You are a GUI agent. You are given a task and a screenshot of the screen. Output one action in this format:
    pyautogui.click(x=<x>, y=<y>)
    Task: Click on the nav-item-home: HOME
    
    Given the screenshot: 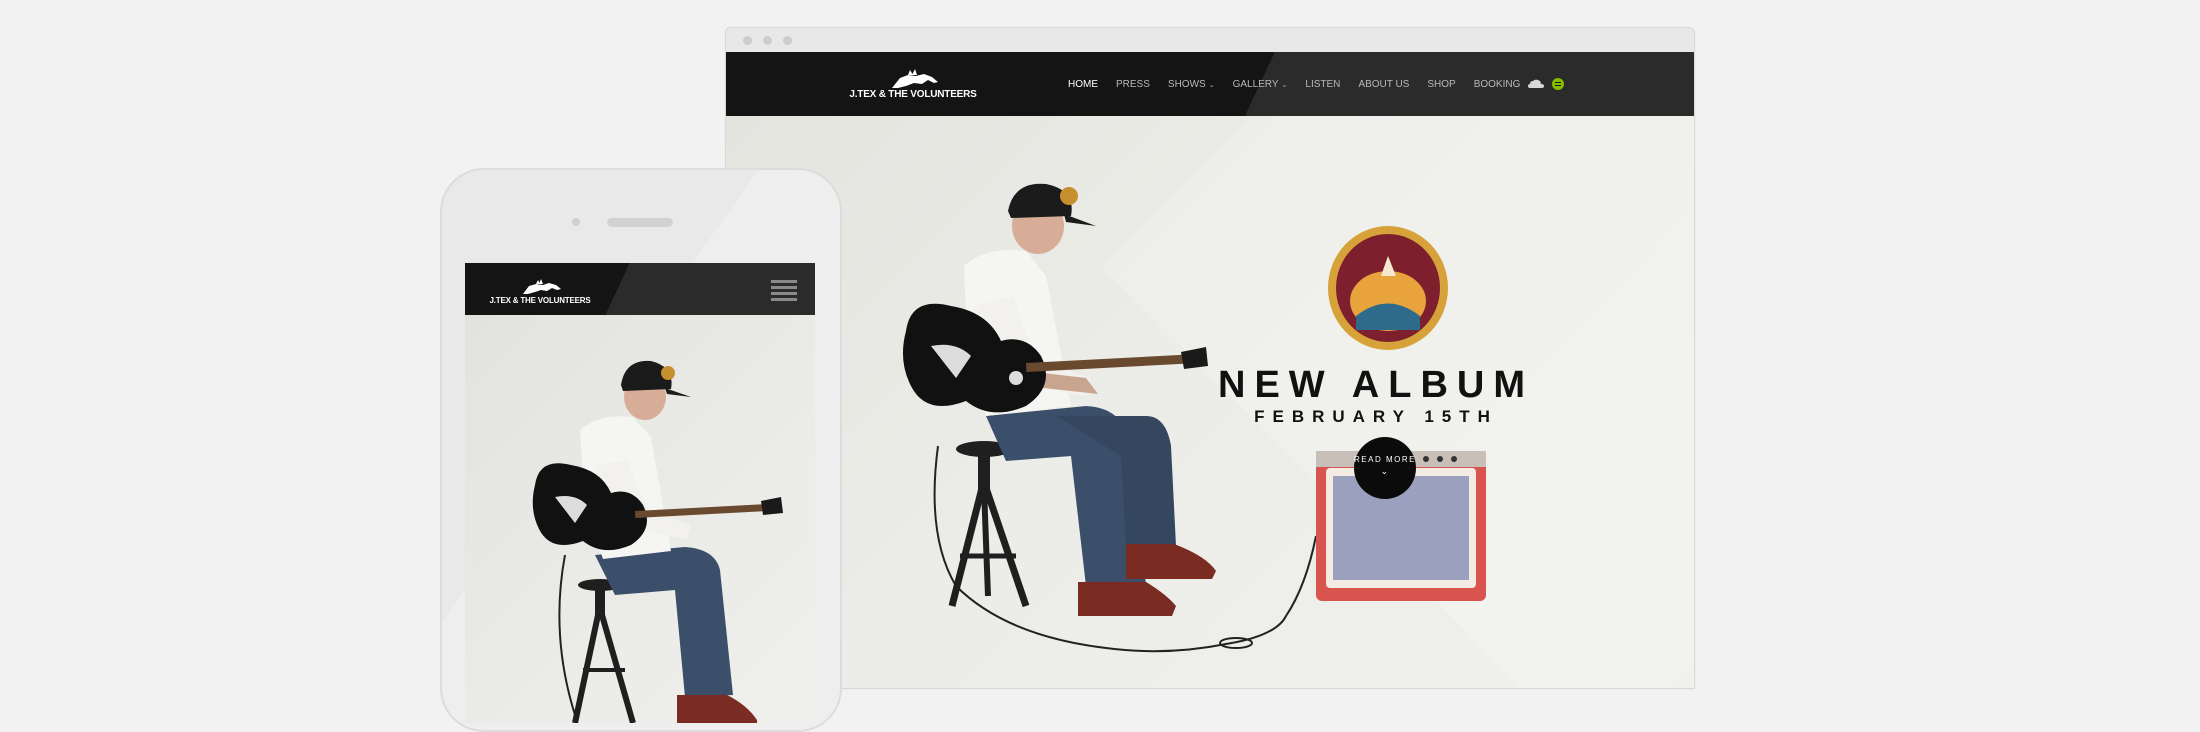 What is the action you would take?
    pyautogui.click(x=1083, y=84)
    